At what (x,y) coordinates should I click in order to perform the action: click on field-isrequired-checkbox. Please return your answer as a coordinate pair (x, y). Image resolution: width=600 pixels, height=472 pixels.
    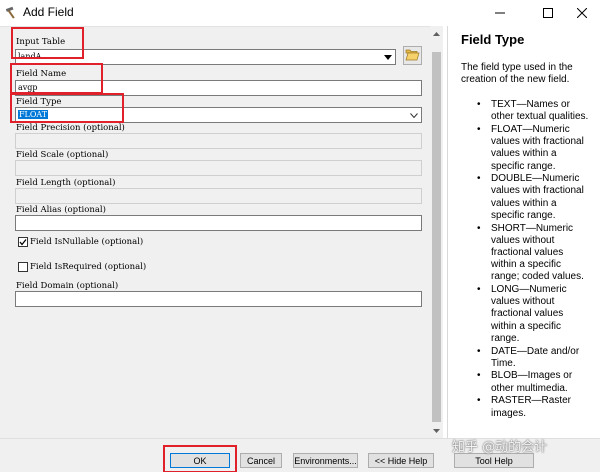
    Looking at the image, I should click on (23, 267).